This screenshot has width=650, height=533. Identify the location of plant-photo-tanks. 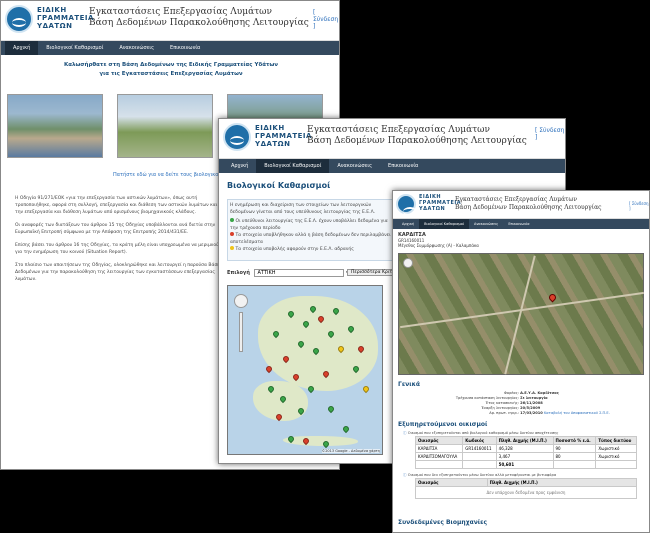
(165, 126).